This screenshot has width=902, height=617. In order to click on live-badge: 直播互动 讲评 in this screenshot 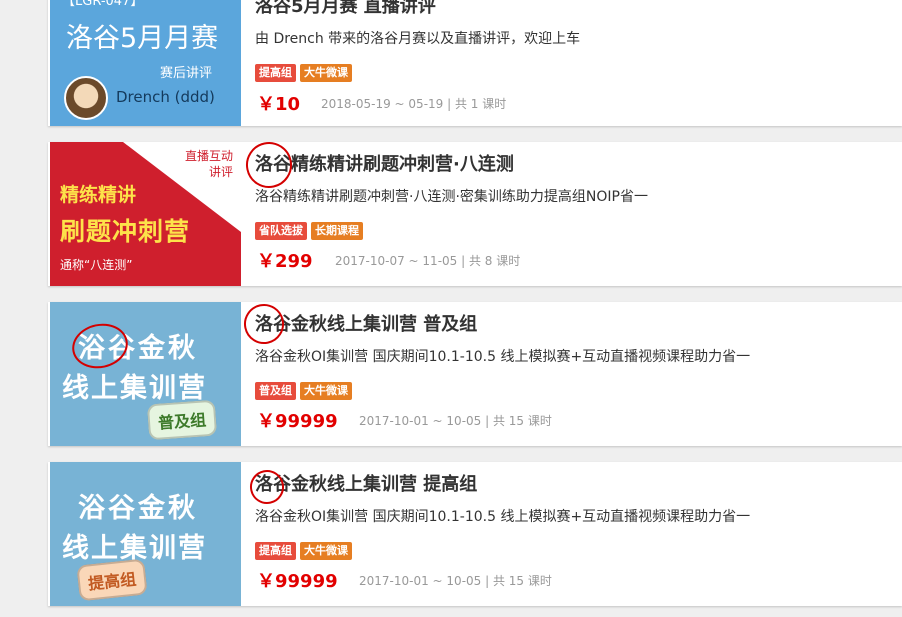, I will do `click(193, 164)`.